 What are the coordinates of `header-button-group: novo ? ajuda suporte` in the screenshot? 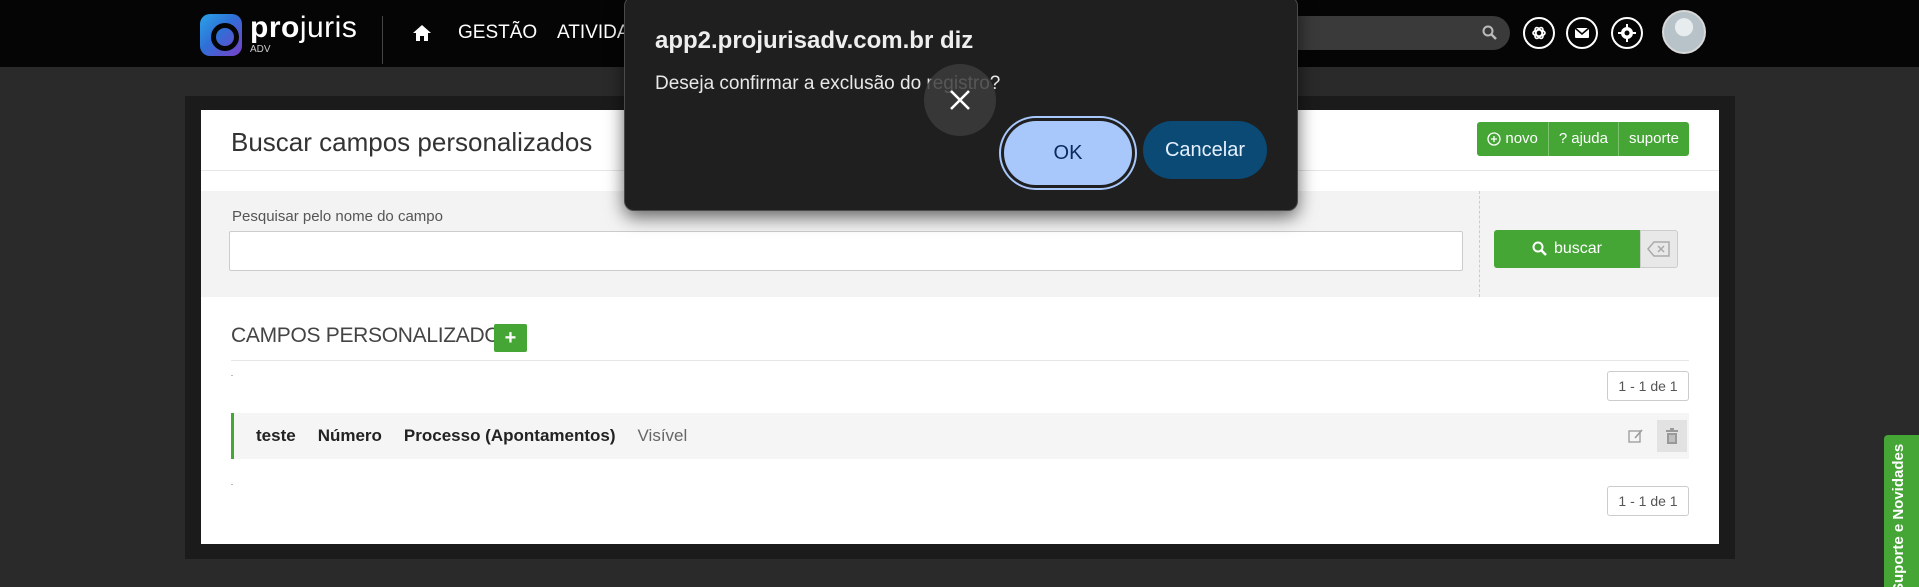 It's located at (1583, 139).